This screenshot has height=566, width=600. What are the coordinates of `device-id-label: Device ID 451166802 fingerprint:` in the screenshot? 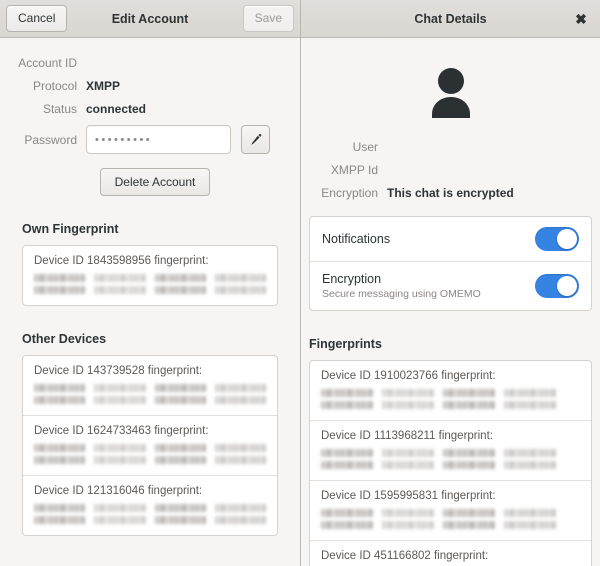 It's located at (405, 556).